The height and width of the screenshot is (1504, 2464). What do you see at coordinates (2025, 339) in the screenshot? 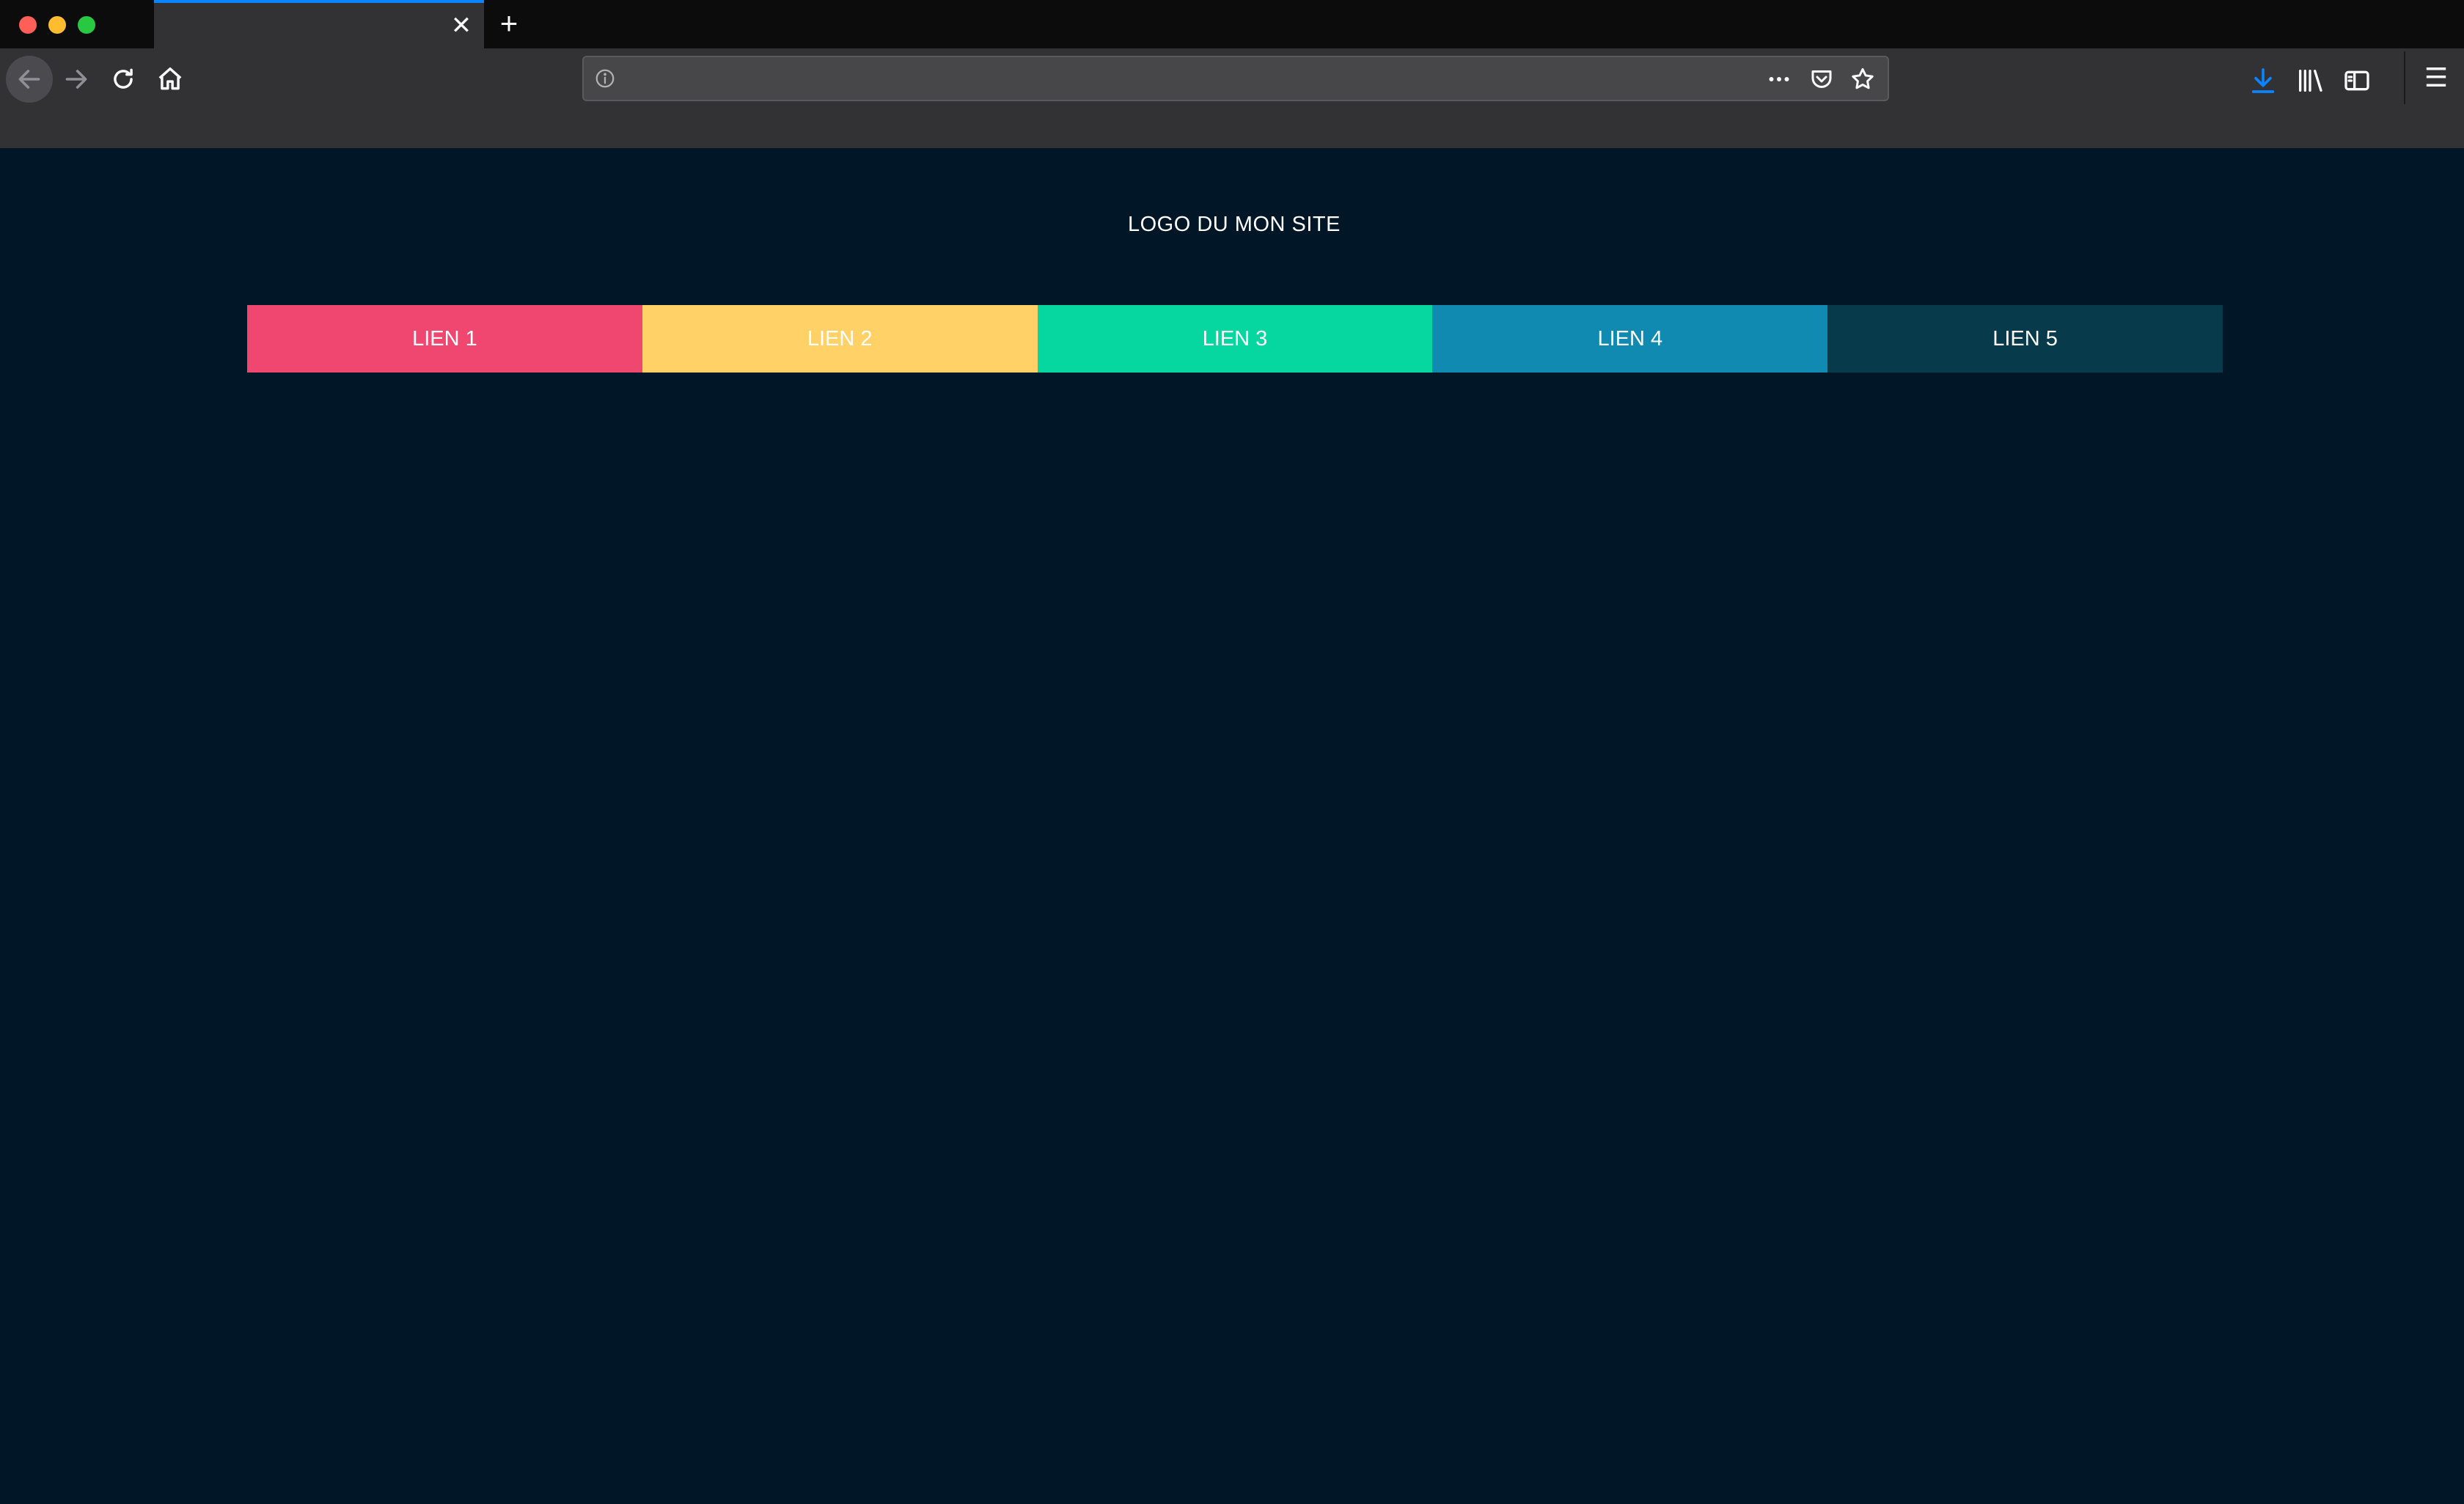
I see `nav-link-5: LIEN 5` at bounding box center [2025, 339].